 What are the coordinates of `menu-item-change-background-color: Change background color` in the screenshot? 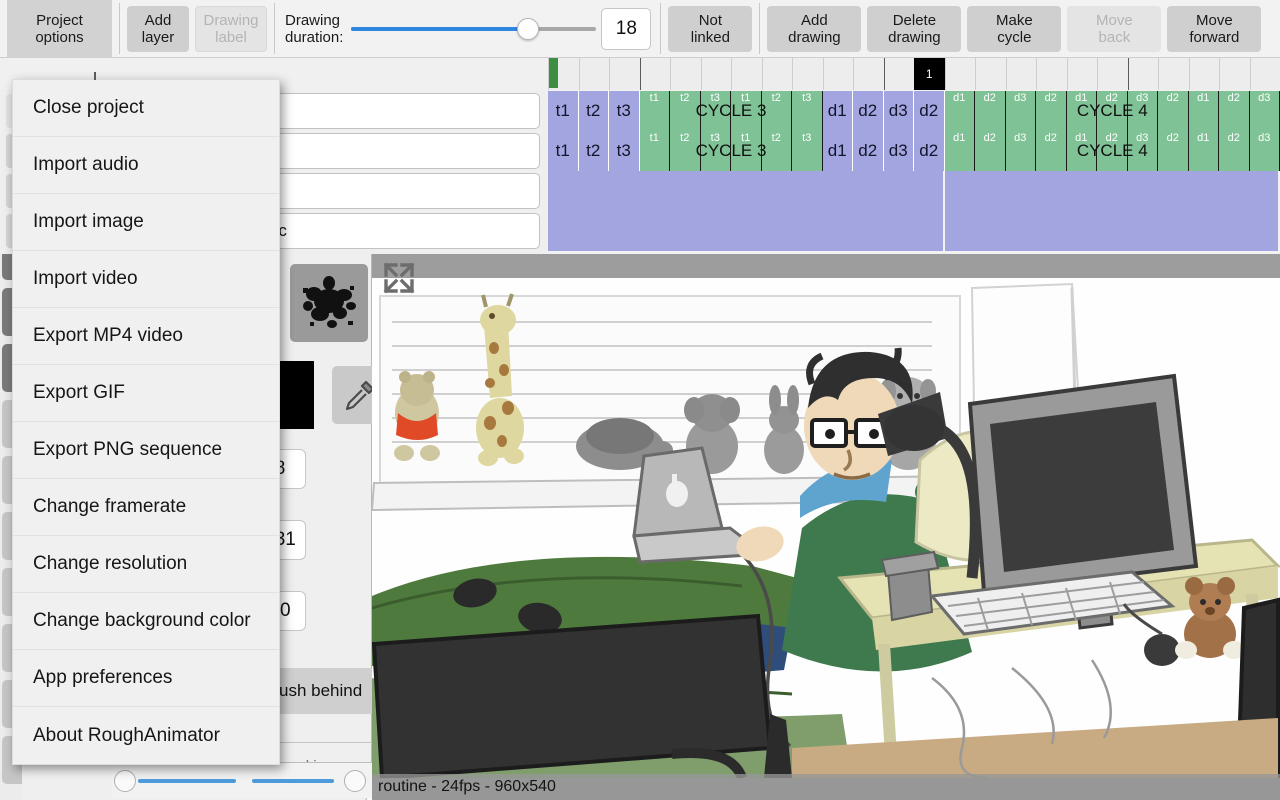 It's located at (146, 621).